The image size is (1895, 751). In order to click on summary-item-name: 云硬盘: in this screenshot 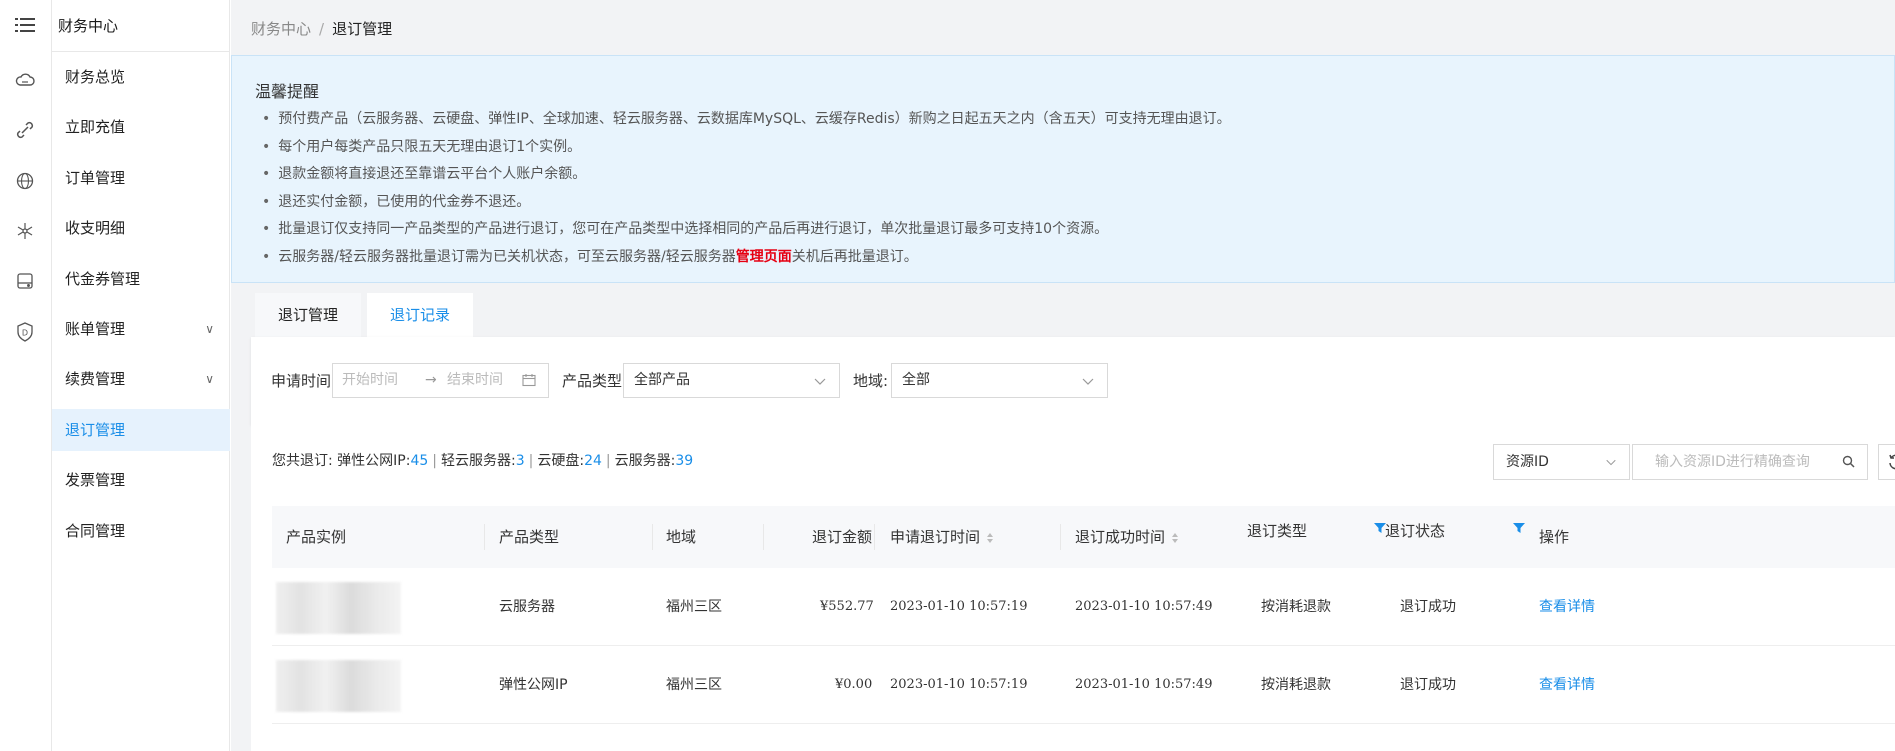, I will do `click(561, 461)`.